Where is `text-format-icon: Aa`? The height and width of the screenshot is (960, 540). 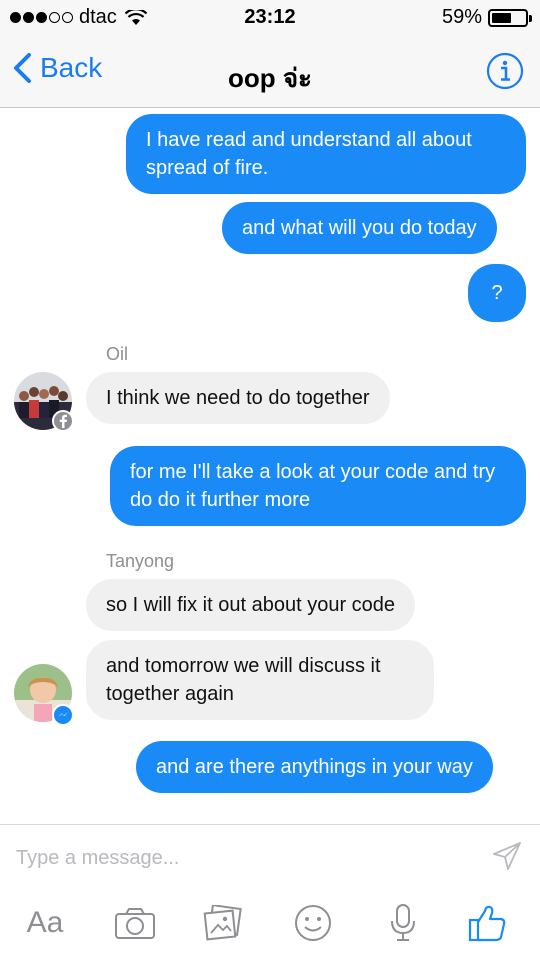
text-format-icon: Aa is located at coordinates (45, 923).